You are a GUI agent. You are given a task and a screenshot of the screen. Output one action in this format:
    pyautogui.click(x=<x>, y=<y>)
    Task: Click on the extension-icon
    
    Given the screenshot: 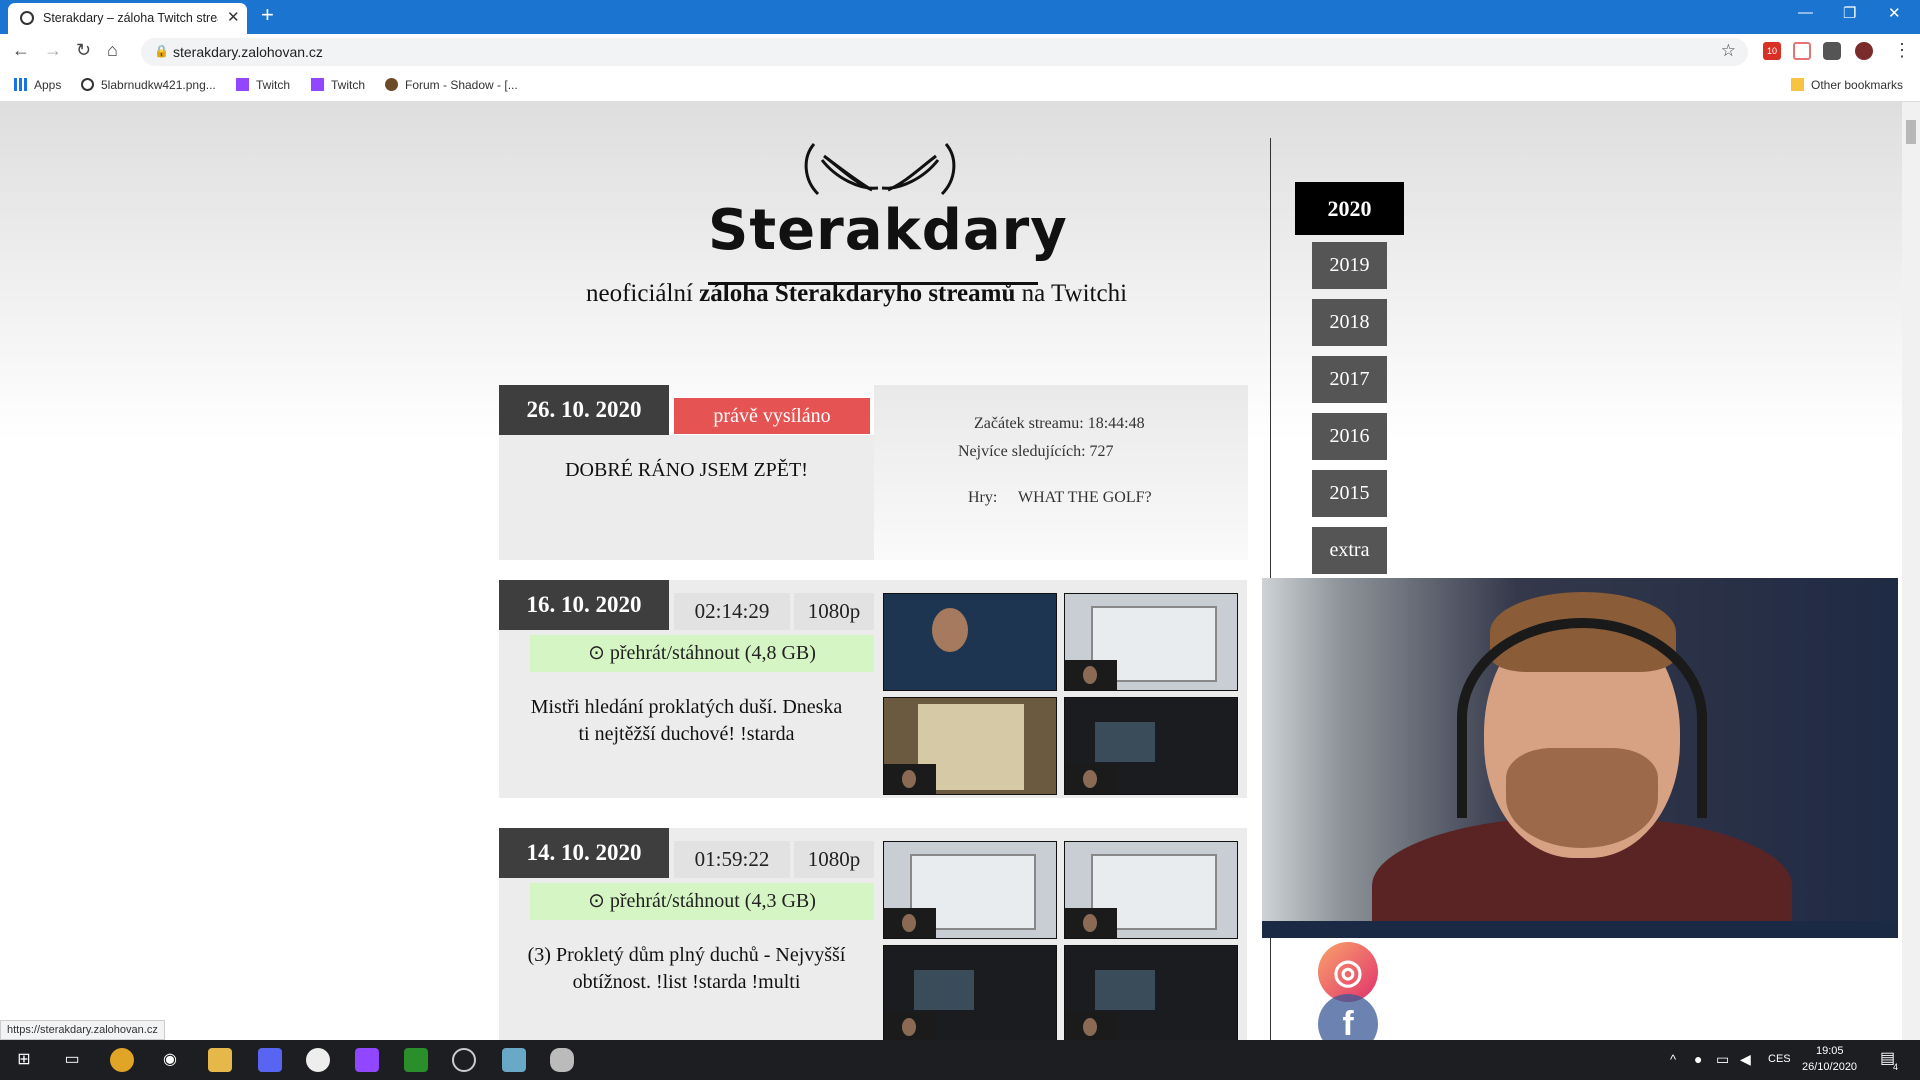 What is the action you would take?
    pyautogui.click(x=1802, y=51)
    